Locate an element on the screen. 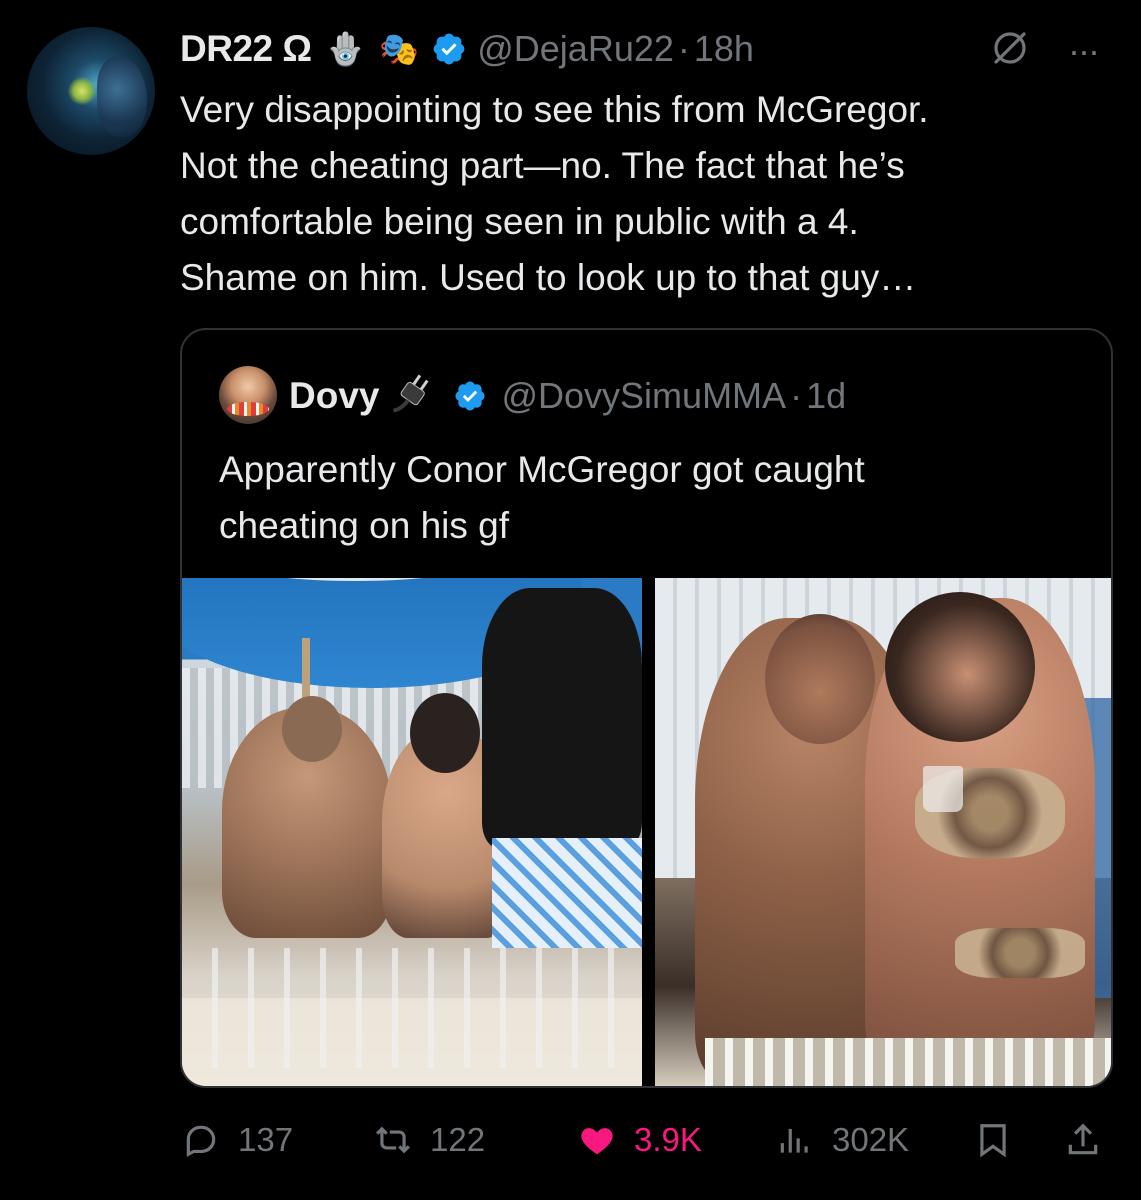 The width and height of the screenshot is (1141, 1200). repost-count: 122 is located at coordinates (458, 1139).